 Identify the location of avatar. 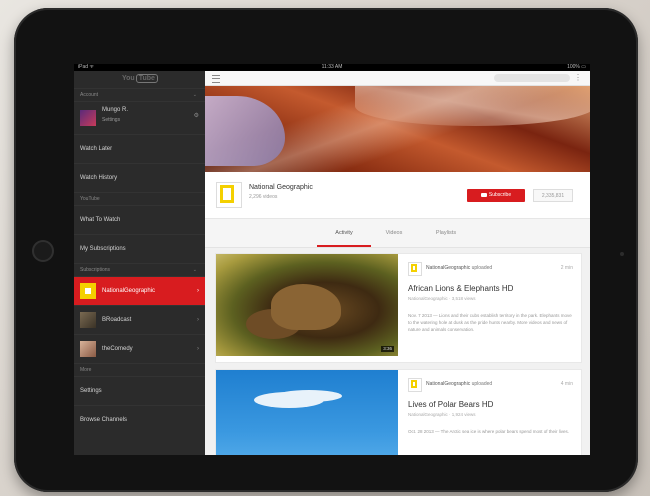
(88, 118).